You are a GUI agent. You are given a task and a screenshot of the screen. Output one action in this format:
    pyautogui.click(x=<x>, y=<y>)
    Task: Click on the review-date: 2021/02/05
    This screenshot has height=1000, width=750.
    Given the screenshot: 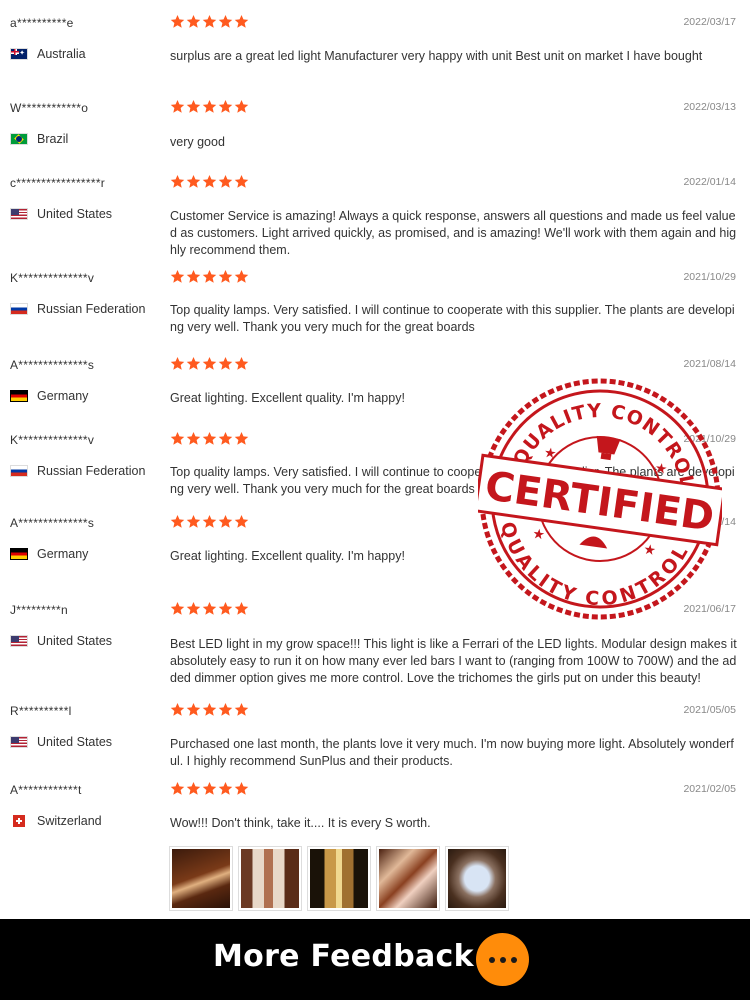 What is the action you would take?
    pyautogui.click(x=709, y=789)
    